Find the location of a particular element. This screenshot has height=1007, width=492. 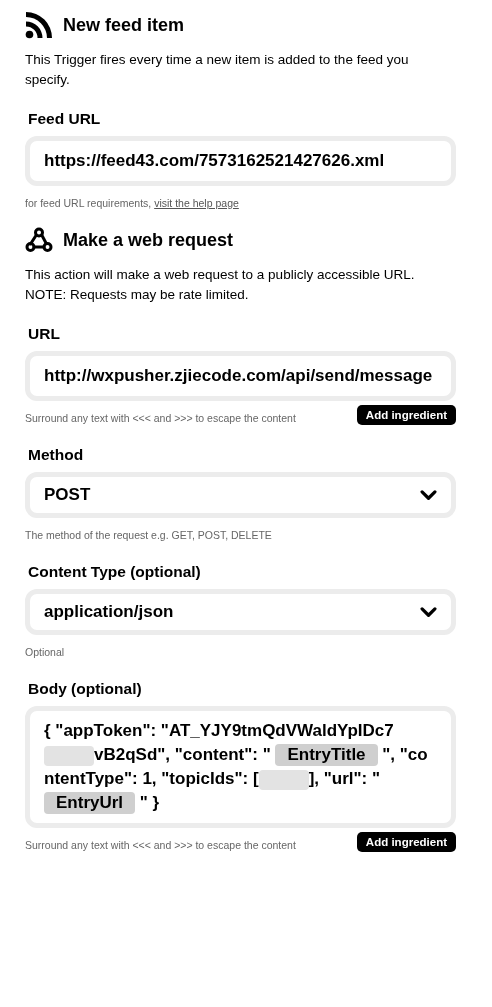

section-title: New feed item is located at coordinates (124, 25).